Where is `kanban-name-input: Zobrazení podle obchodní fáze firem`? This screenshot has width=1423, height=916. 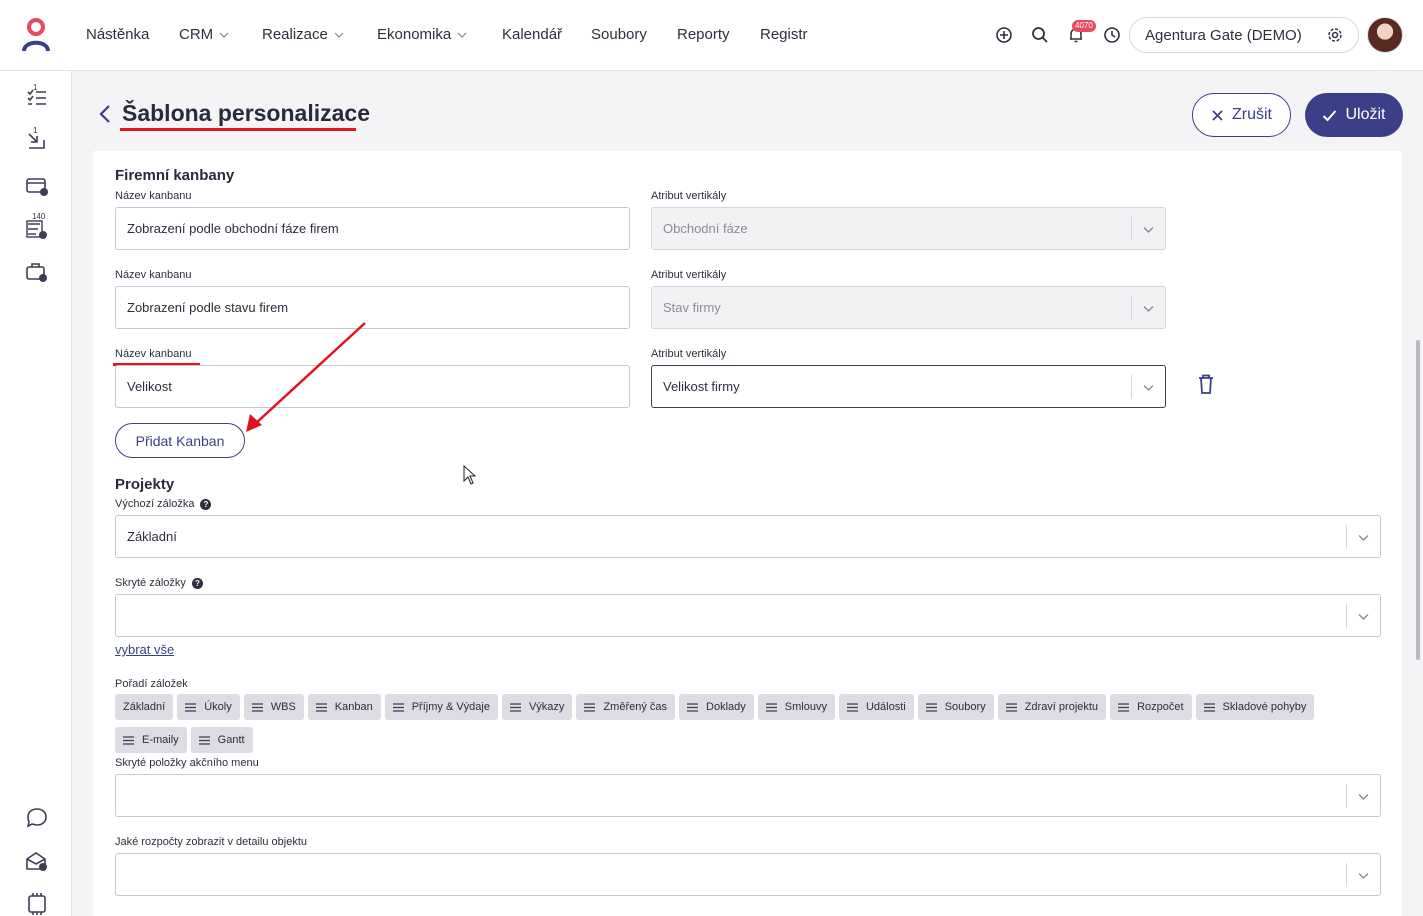
kanban-name-input: Zobrazení podle obchodní fáze firem is located at coordinates (372, 228).